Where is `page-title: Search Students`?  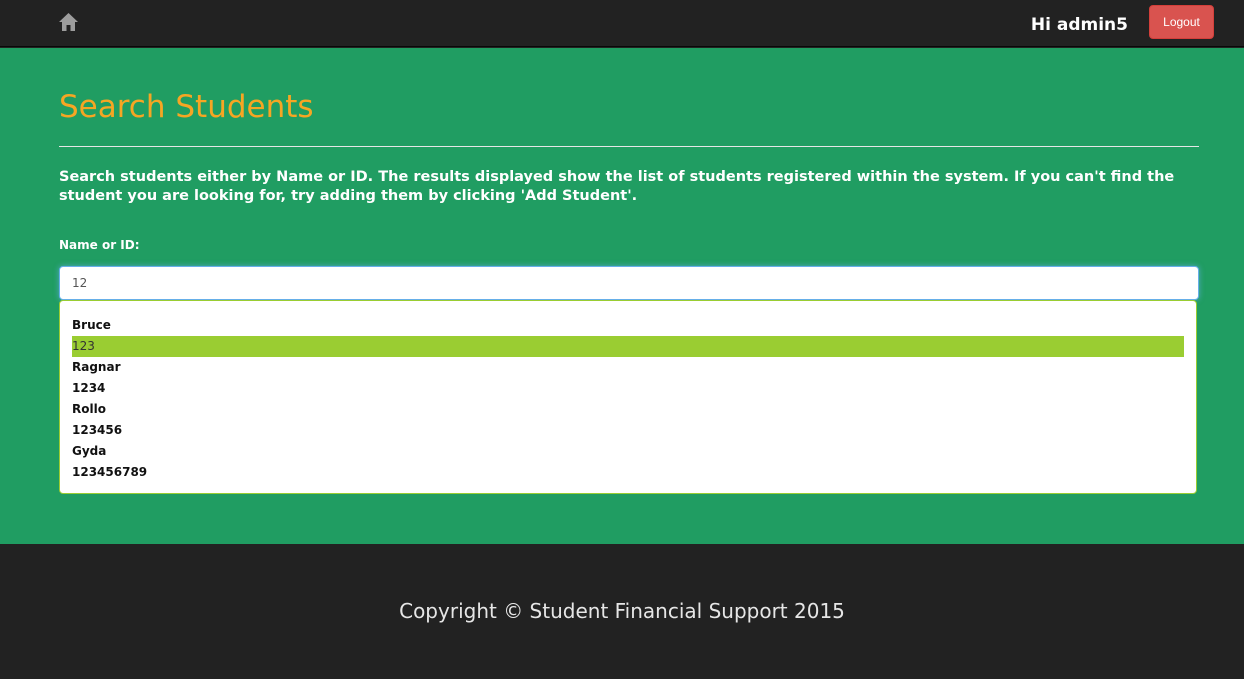
page-title: Search Students is located at coordinates (186, 107).